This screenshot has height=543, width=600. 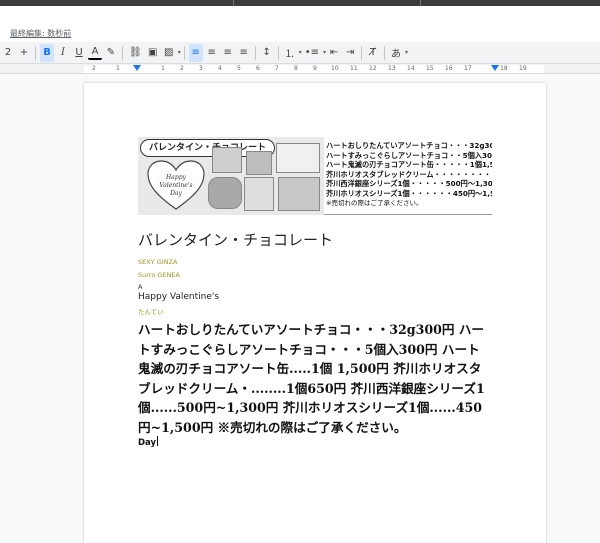 What do you see at coordinates (409, 155) in the screenshot?
I see `banner-price-line: ハートすみっこぐらしアソートチョコ・・5個入300円` at bounding box center [409, 155].